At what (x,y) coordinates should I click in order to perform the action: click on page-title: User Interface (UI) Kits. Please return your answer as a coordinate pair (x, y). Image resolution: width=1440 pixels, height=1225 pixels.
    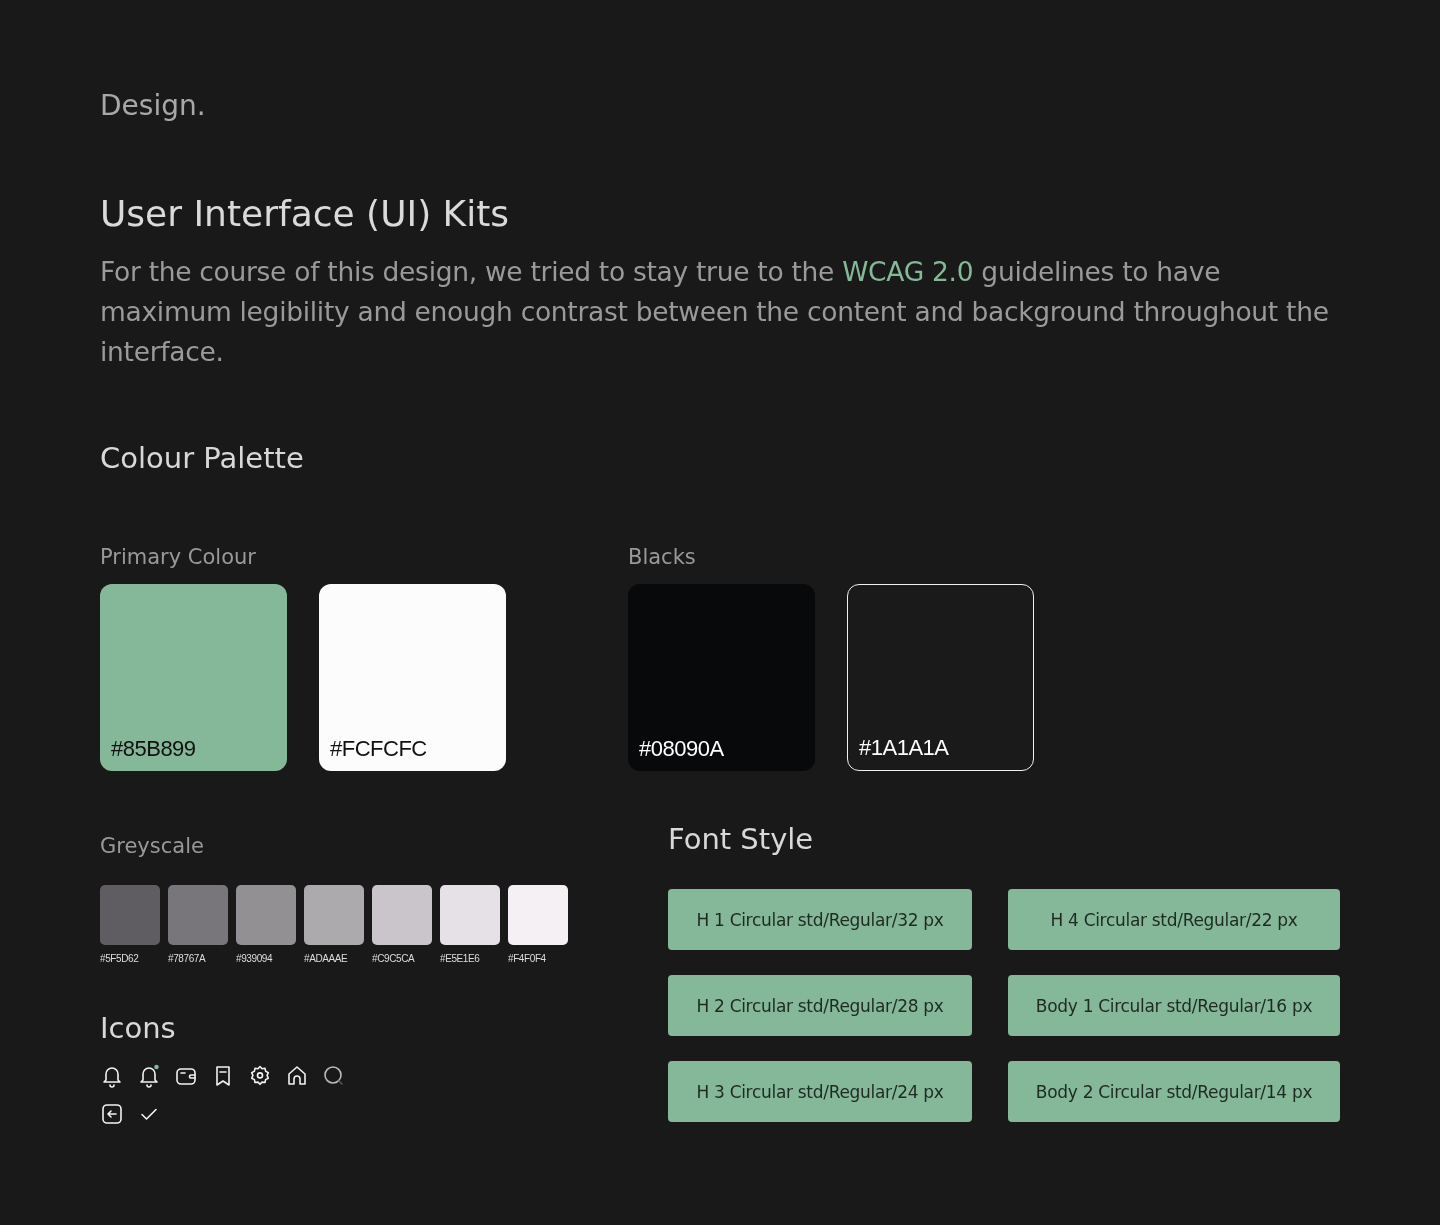
    Looking at the image, I should click on (305, 214).